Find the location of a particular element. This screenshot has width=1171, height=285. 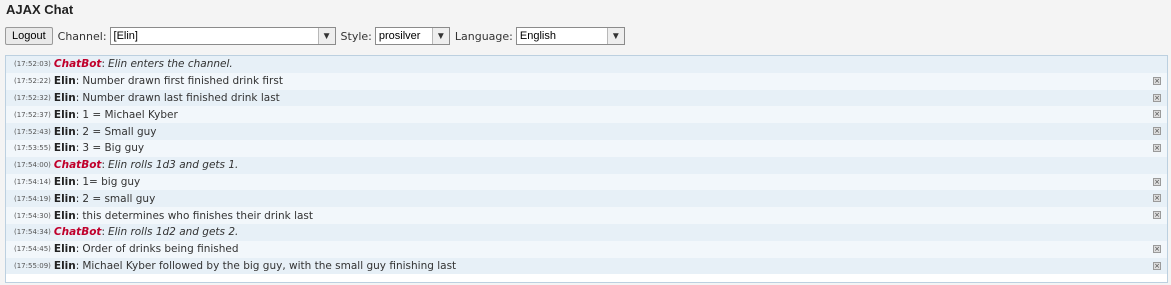

chat-message: (17:53:55) Elin:3 = Big guy × is located at coordinates (586, 148).